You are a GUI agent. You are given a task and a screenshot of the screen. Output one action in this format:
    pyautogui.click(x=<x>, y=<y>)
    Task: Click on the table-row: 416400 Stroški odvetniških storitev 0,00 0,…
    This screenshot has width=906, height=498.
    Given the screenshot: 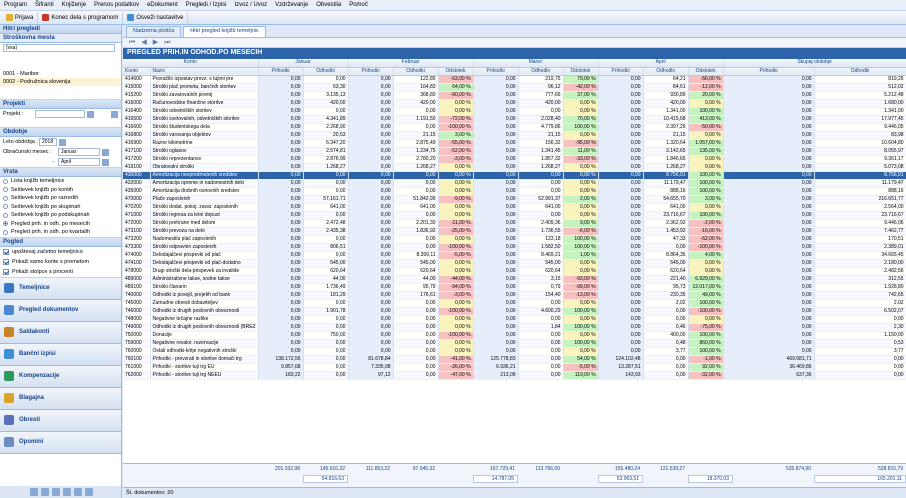 What is the action you would take?
    pyautogui.click(x=514, y=111)
    